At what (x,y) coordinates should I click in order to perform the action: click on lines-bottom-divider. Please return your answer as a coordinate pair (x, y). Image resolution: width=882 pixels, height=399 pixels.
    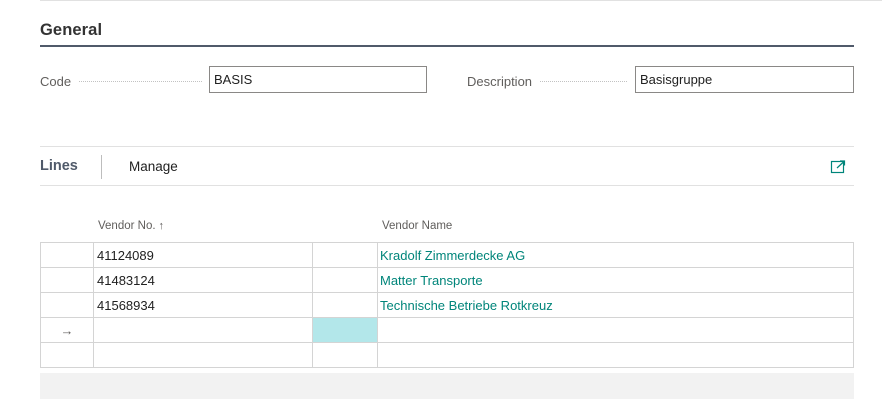
    Looking at the image, I should click on (447, 185).